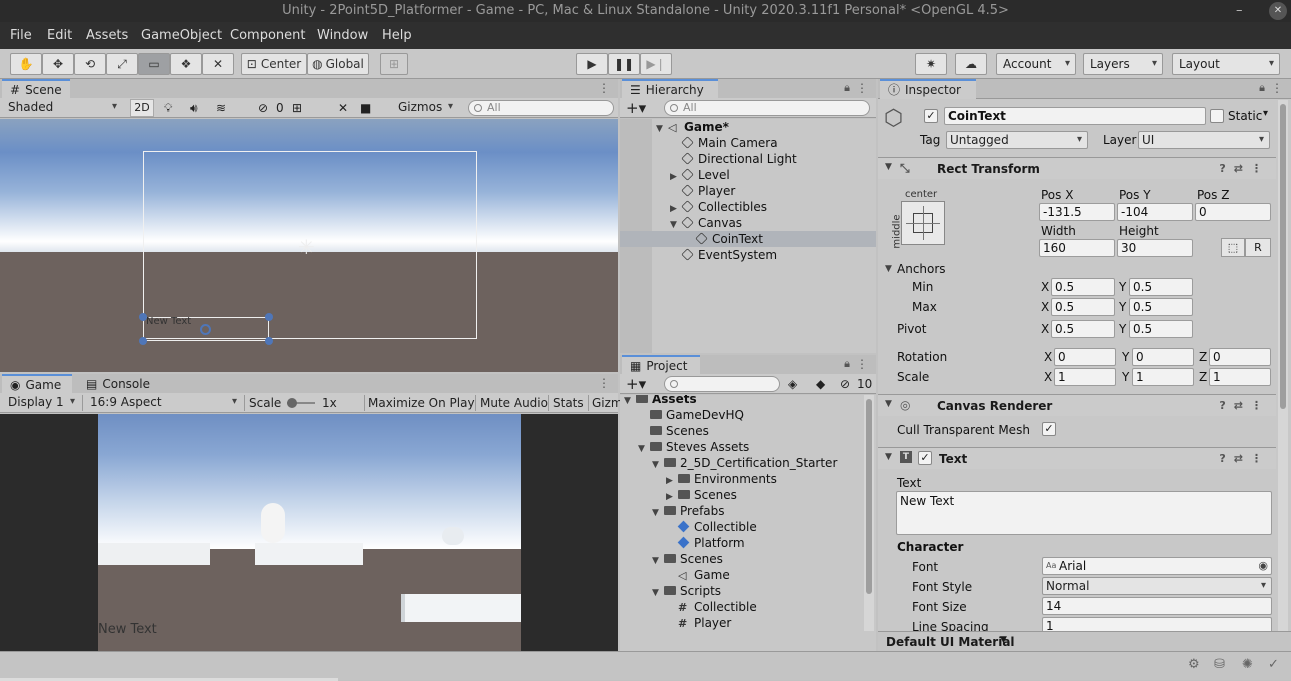 The width and height of the screenshot is (1291, 681). Describe the element at coordinates (928, 89) in the screenshot. I see `tab-inspector: ⓘ Inspector` at that location.